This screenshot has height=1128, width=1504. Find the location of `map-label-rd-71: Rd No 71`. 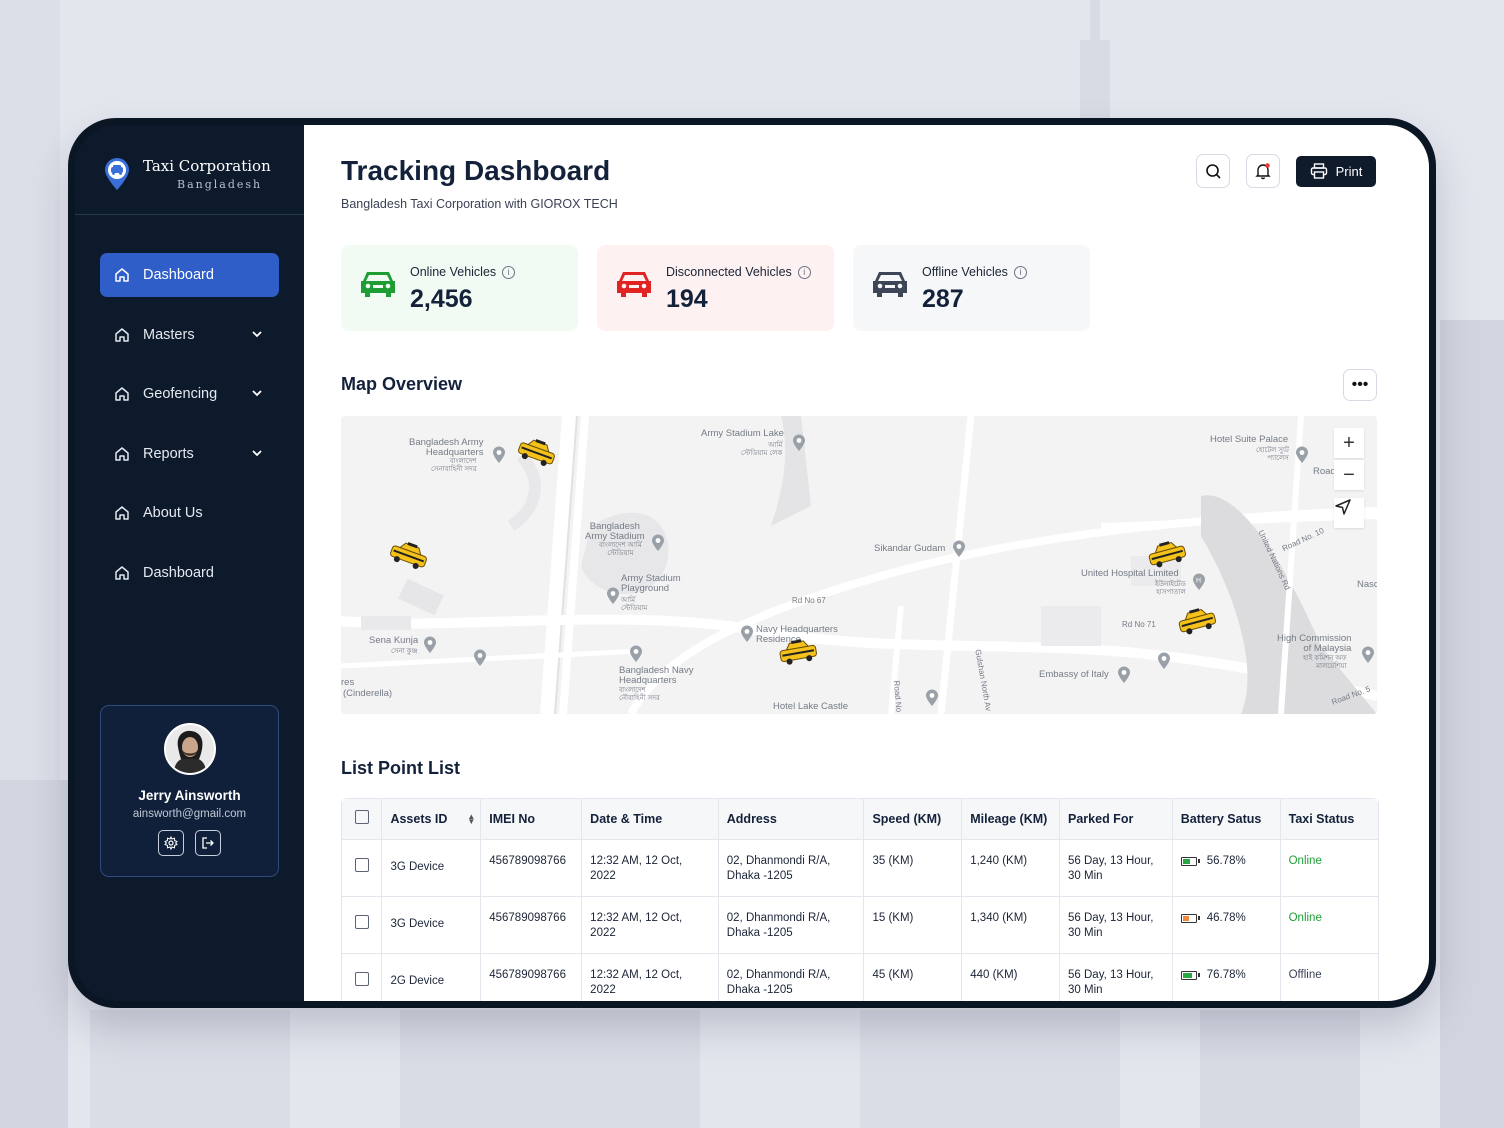

map-label-rd-71: Rd No 71 is located at coordinates (1139, 624).